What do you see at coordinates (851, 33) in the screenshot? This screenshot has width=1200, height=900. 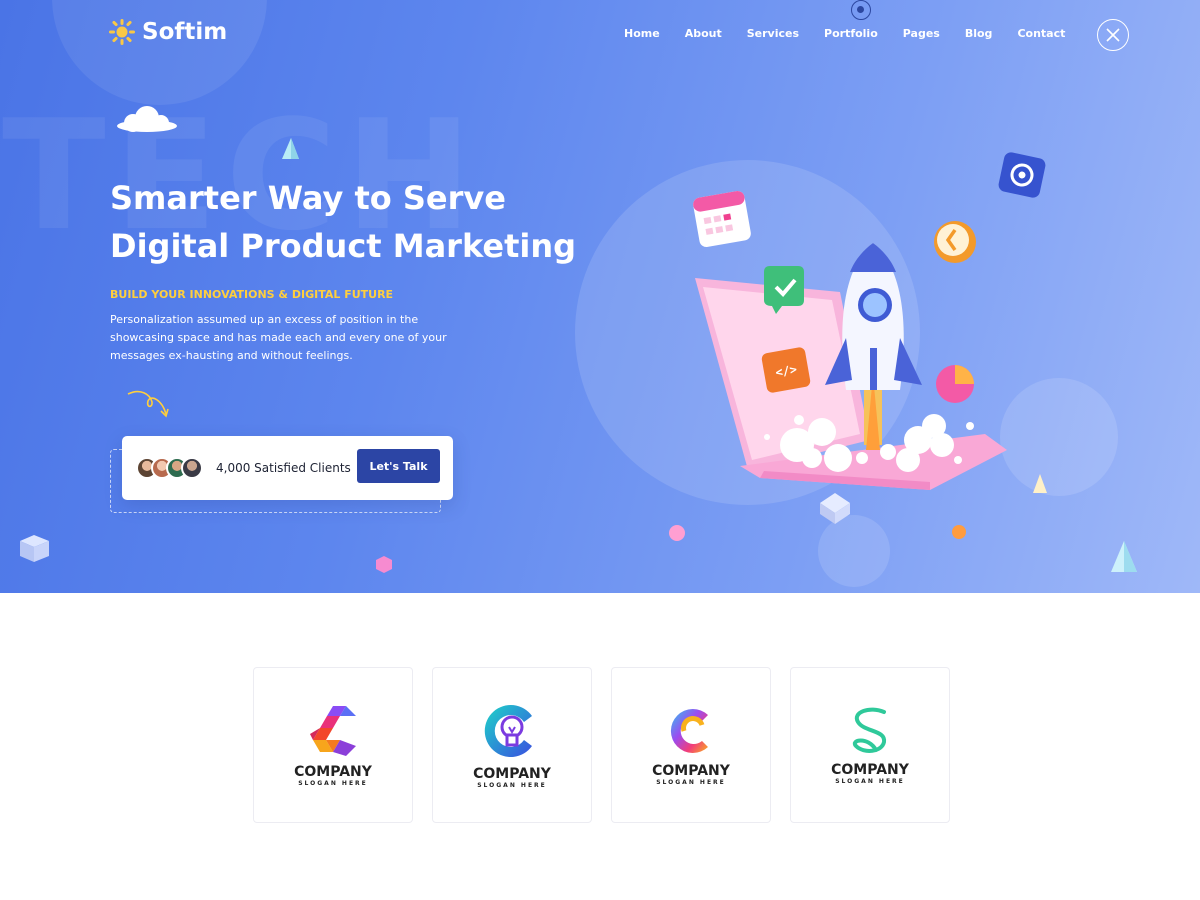 I see `nav-portfolio: Portfolio` at bounding box center [851, 33].